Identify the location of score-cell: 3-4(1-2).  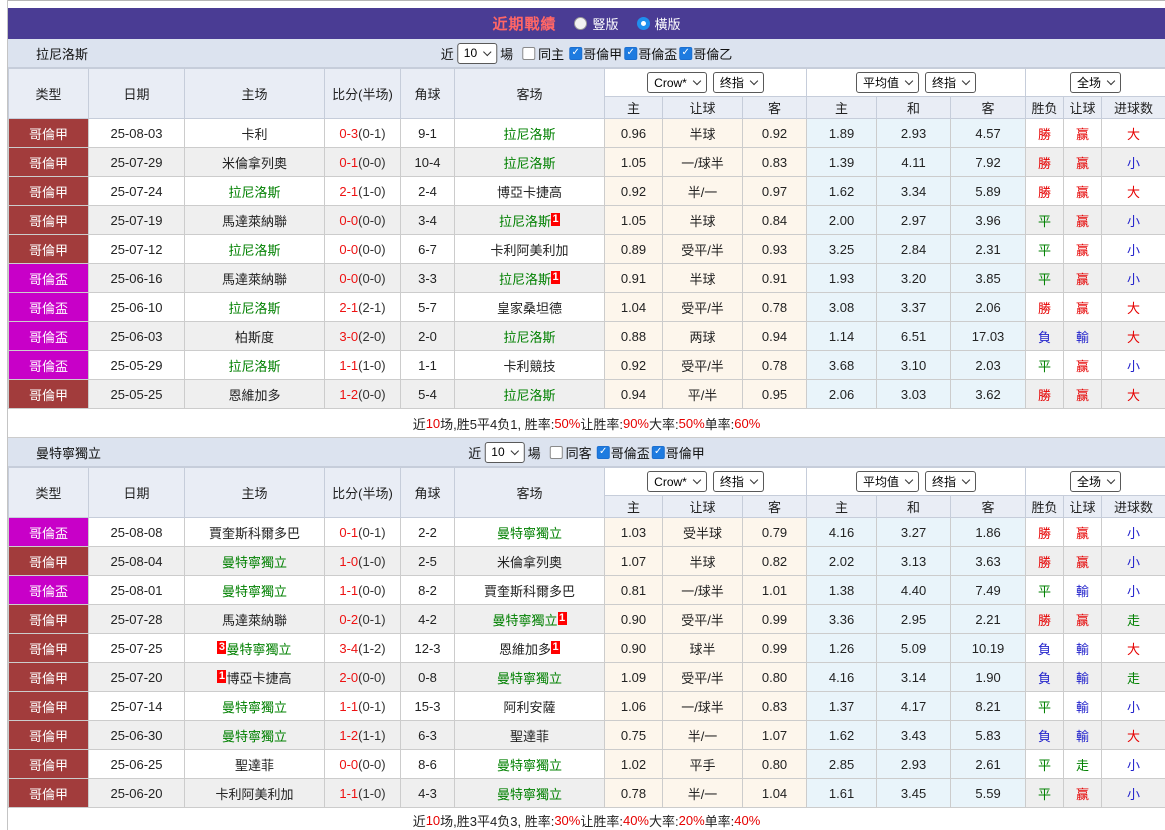
(362, 648).